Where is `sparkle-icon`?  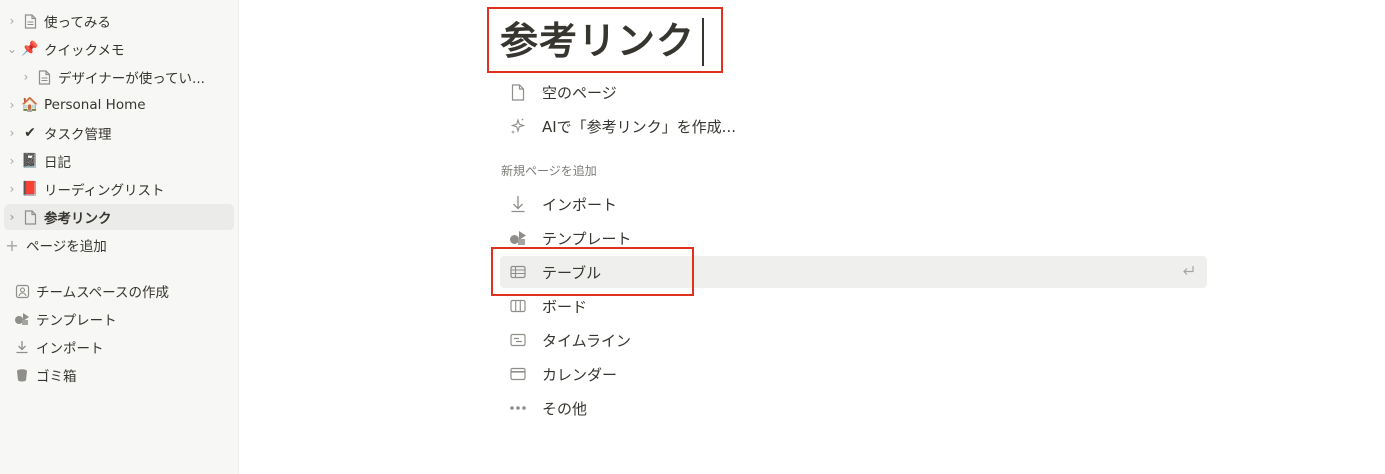
sparkle-icon is located at coordinates (518, 126).